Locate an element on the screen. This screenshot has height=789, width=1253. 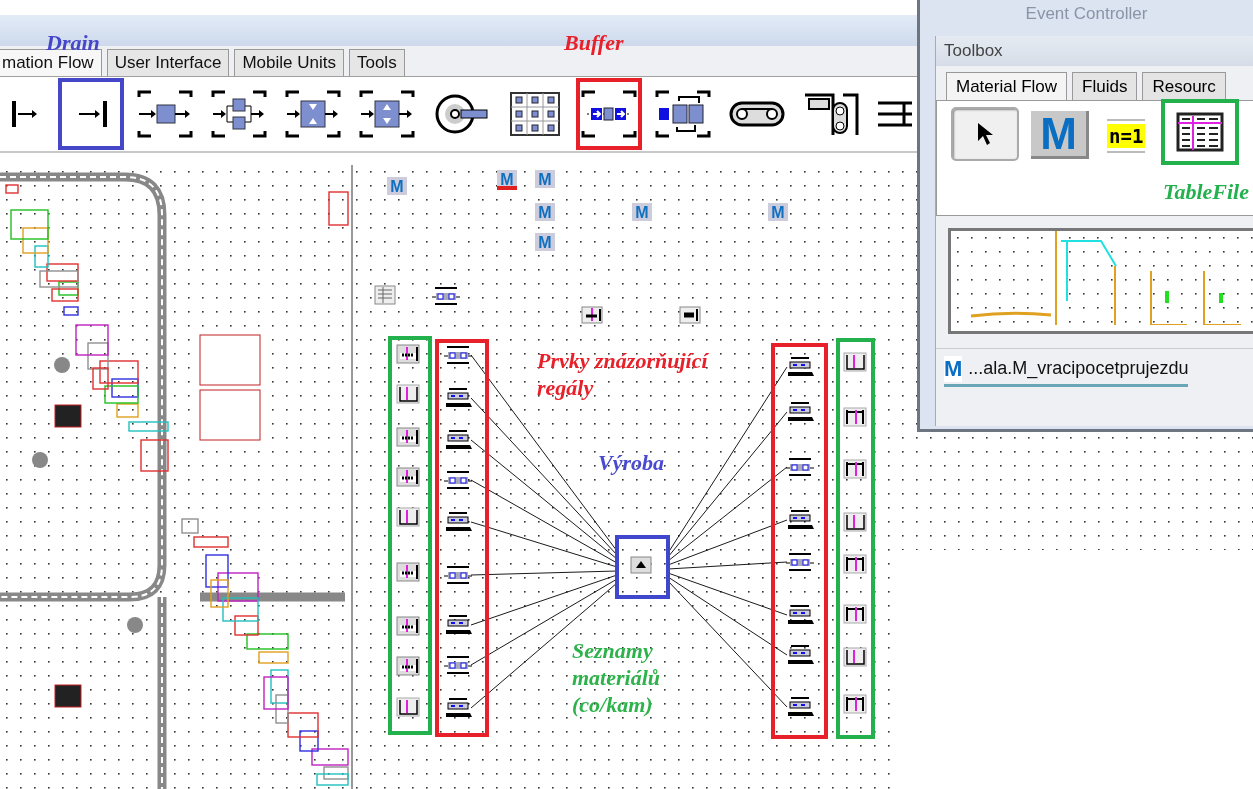
station-icon is located at coordinates (165, 114).